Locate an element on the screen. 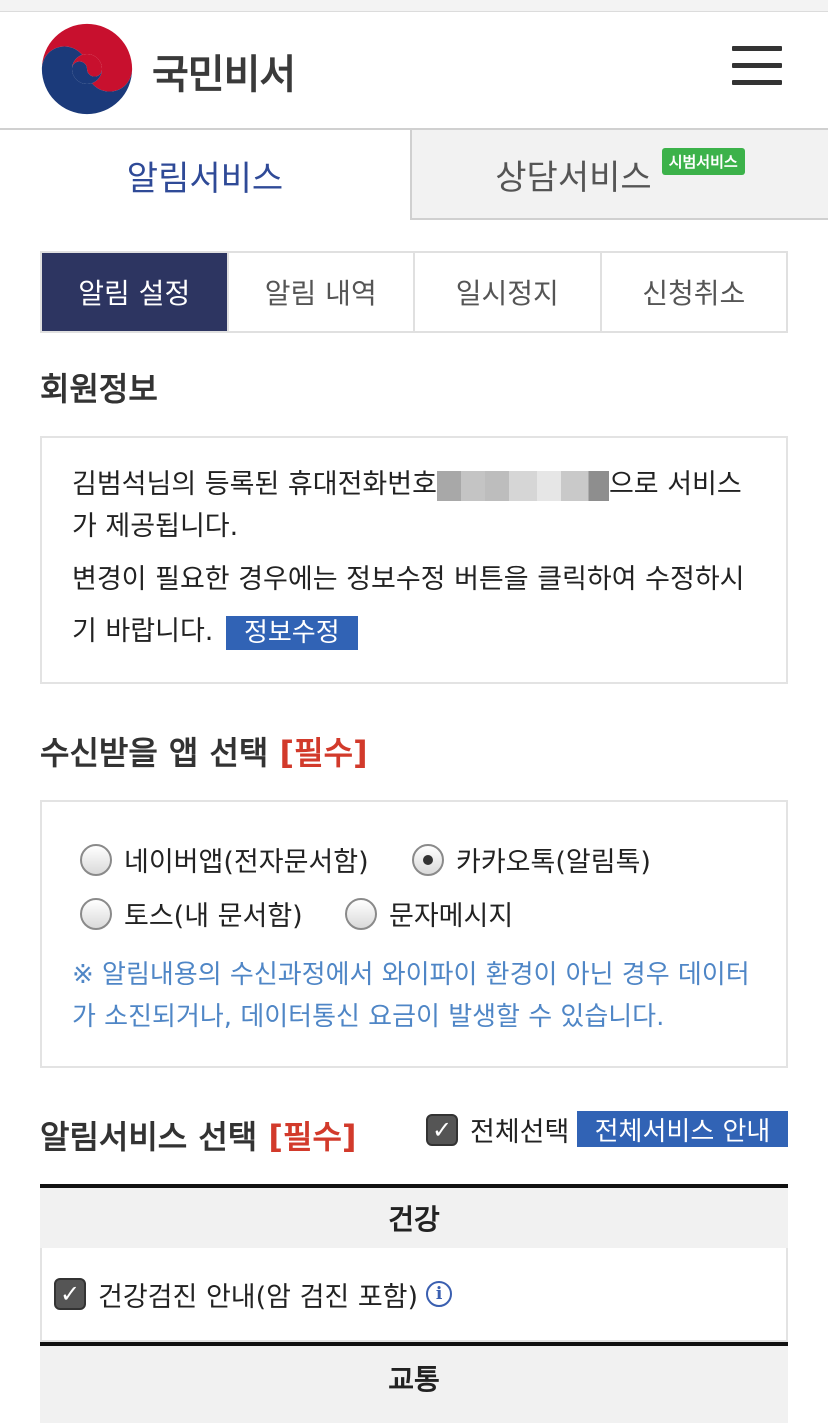 The width and height of the screenshot is (828, 1423). radio-kakaotalk-label: 카카오톡(알림톡) is located at coordinates (553, 862).